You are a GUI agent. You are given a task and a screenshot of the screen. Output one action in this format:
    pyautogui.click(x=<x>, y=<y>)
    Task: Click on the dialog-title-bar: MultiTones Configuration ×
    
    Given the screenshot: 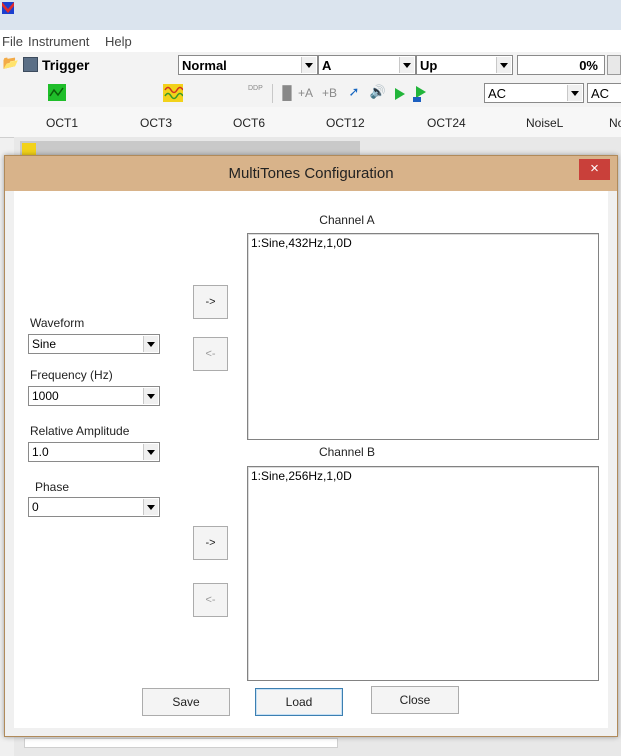 What is the action you would take?
    pyautogui.click(x=311, y=173)
    